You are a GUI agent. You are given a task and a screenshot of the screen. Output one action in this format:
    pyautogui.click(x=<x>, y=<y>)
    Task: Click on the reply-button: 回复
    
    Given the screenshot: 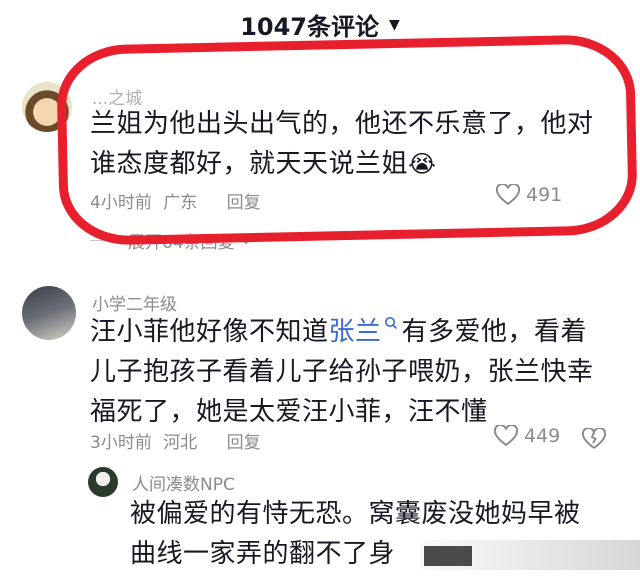 What is the action you would take?
    pyautogui.click(x=244, y=443)
    